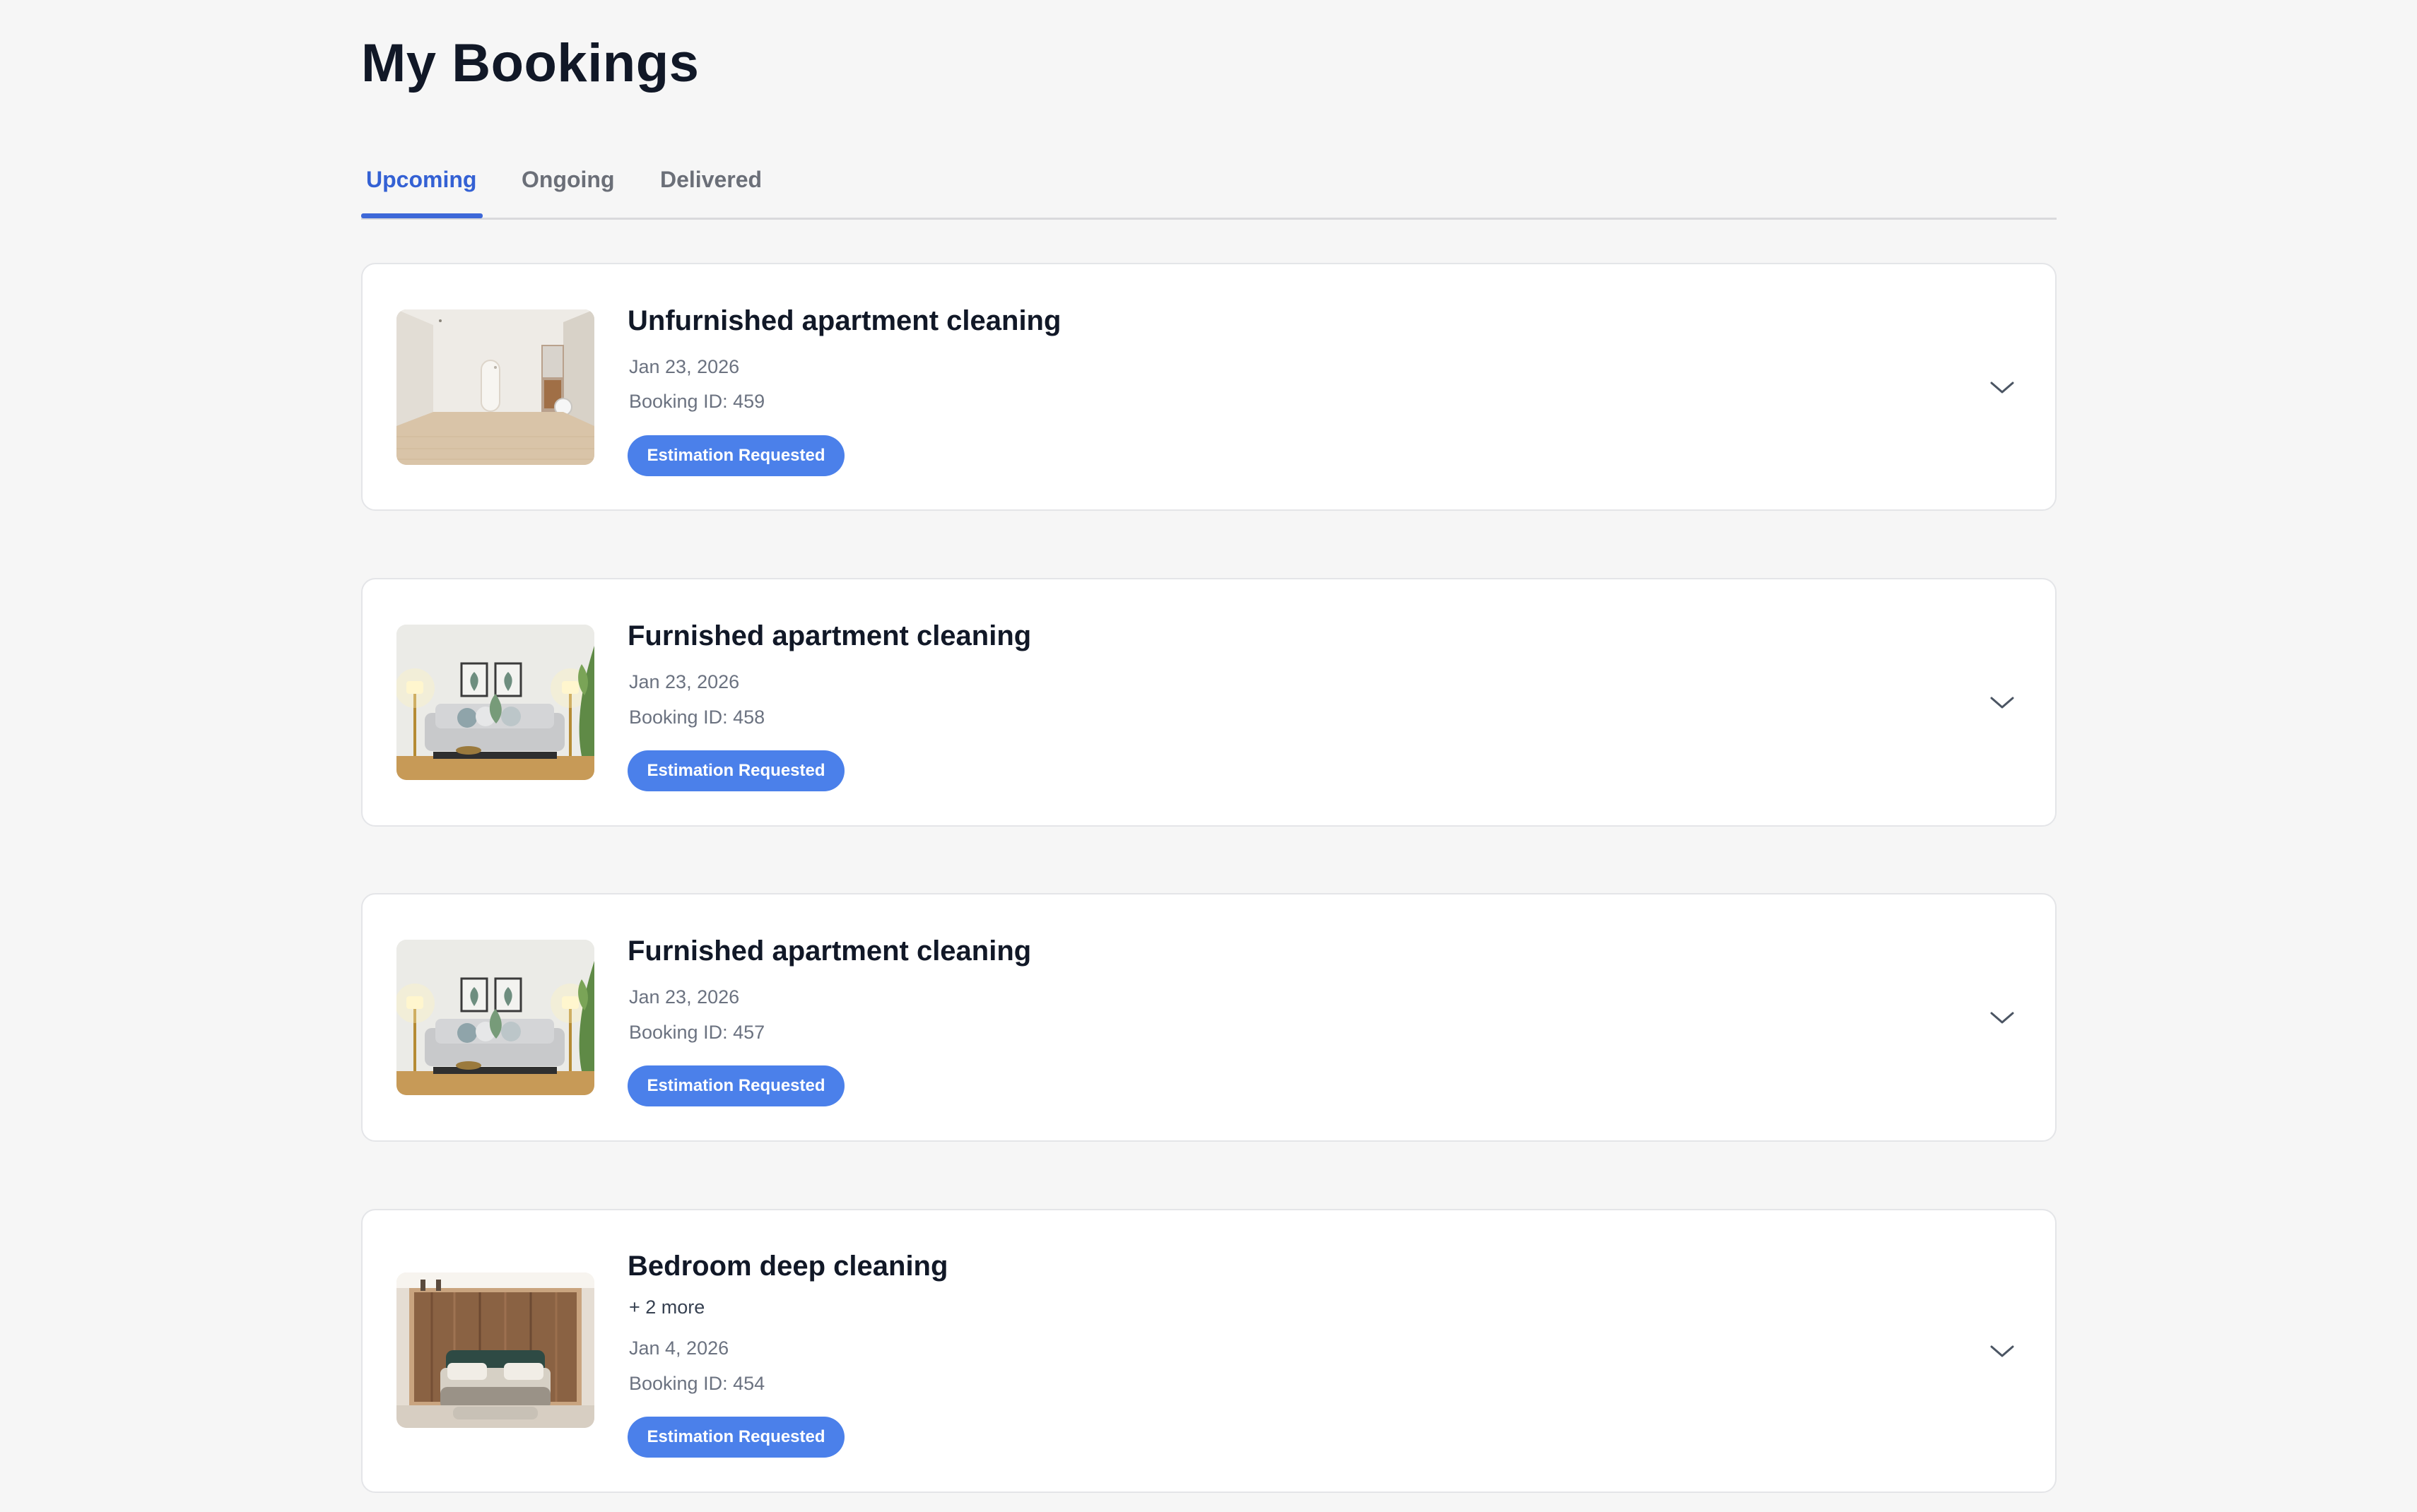 The height and width of the screenshot is (1512, 2417). Describe the element at coordinates (679, 1348) in the screenshot. I see `booking-date: Jan 4, 2026` at that location.